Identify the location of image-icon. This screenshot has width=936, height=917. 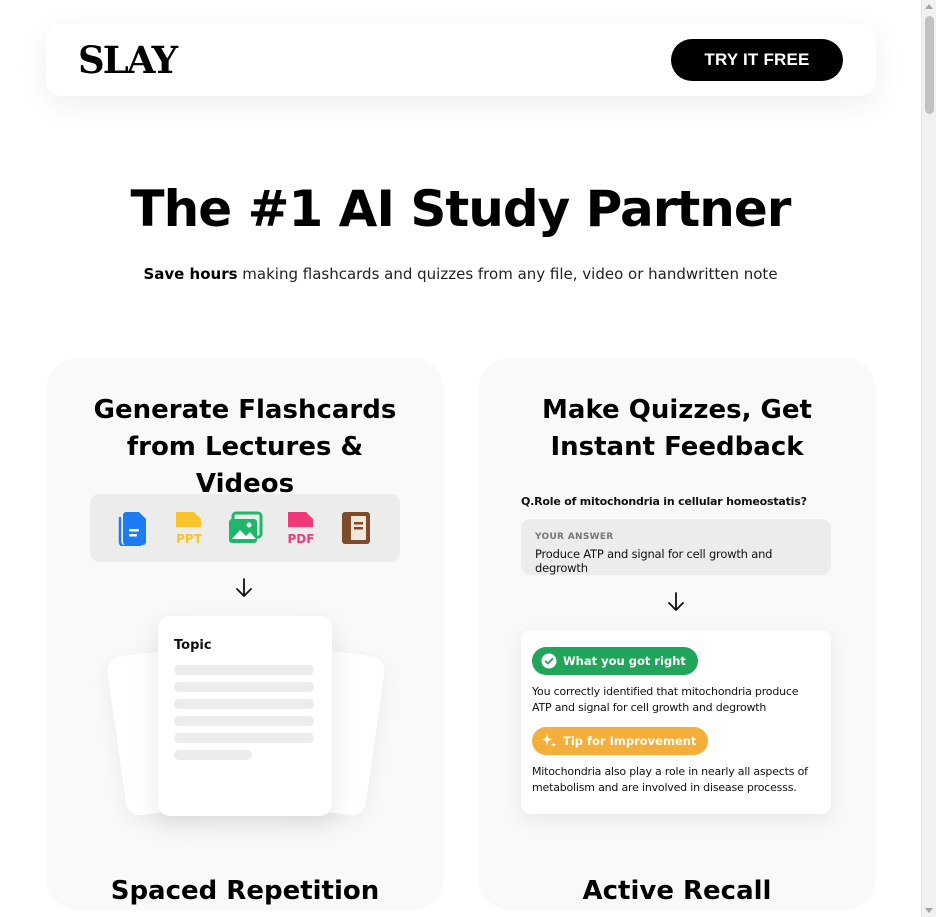
(245, 528).